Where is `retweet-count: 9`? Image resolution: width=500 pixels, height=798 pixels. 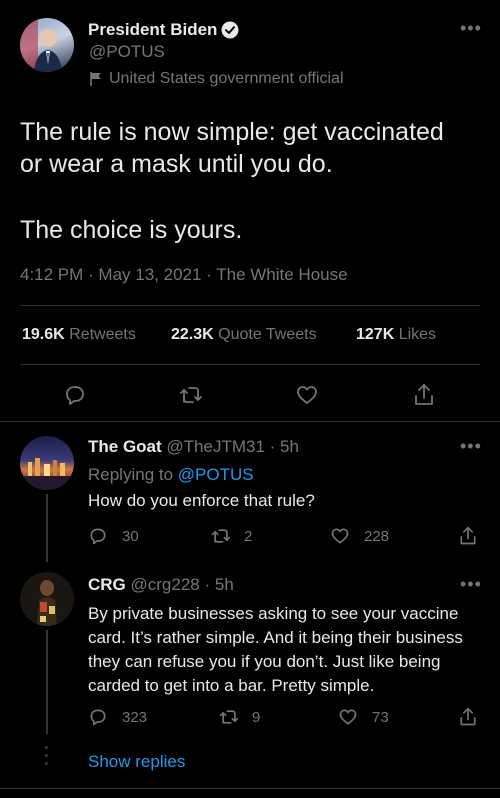 retweet-count: 9 is located at coordinates (256, 717).